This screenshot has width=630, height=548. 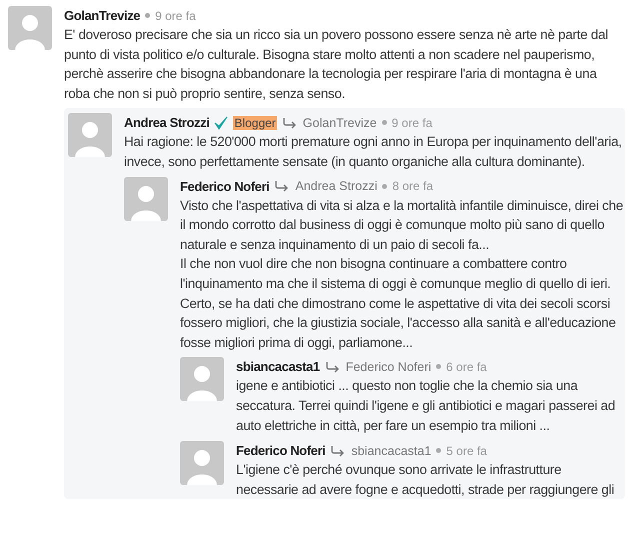 What do you see at coordinates (278, 366) in the screenshot?
I see `author-name: sbiancacasta1` at bounding box center [278, 366].